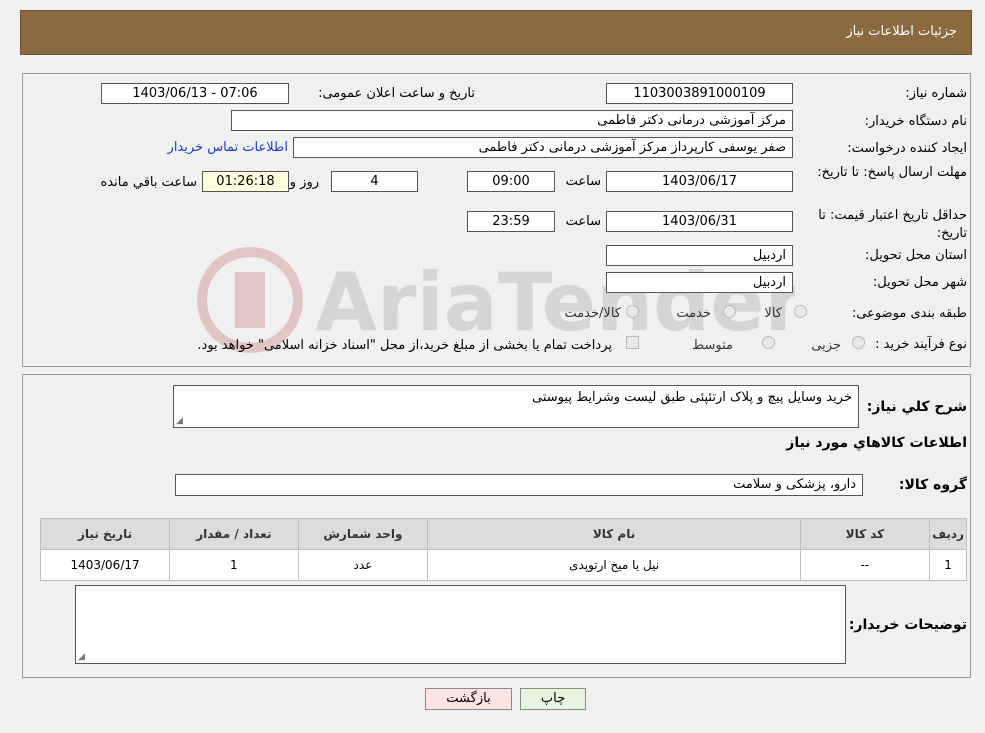  Describe the element at coordinates (729, 311) in the screenshot. I see `category-radio-service` at that location.